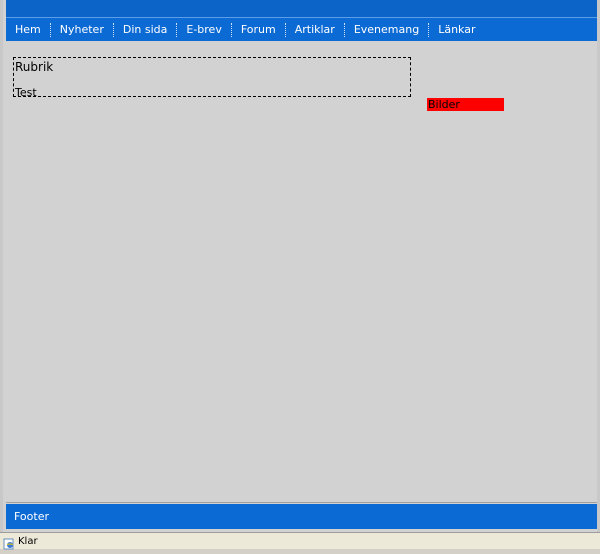 This screenshot has height=554, width=600. Describe the element at coordinates (31, 29) in the screenshot. I see `nav-item-hem: Hem` at that location.